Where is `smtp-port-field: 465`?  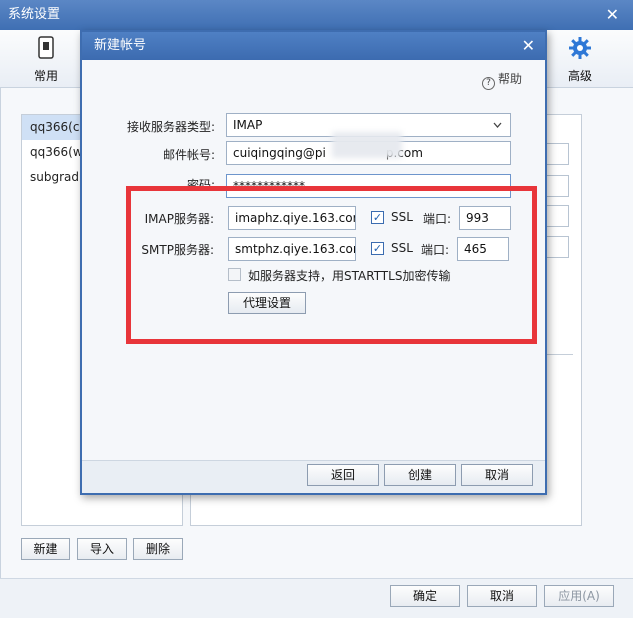
smtp-port-field: 465 is located at coordinates (483, 249).